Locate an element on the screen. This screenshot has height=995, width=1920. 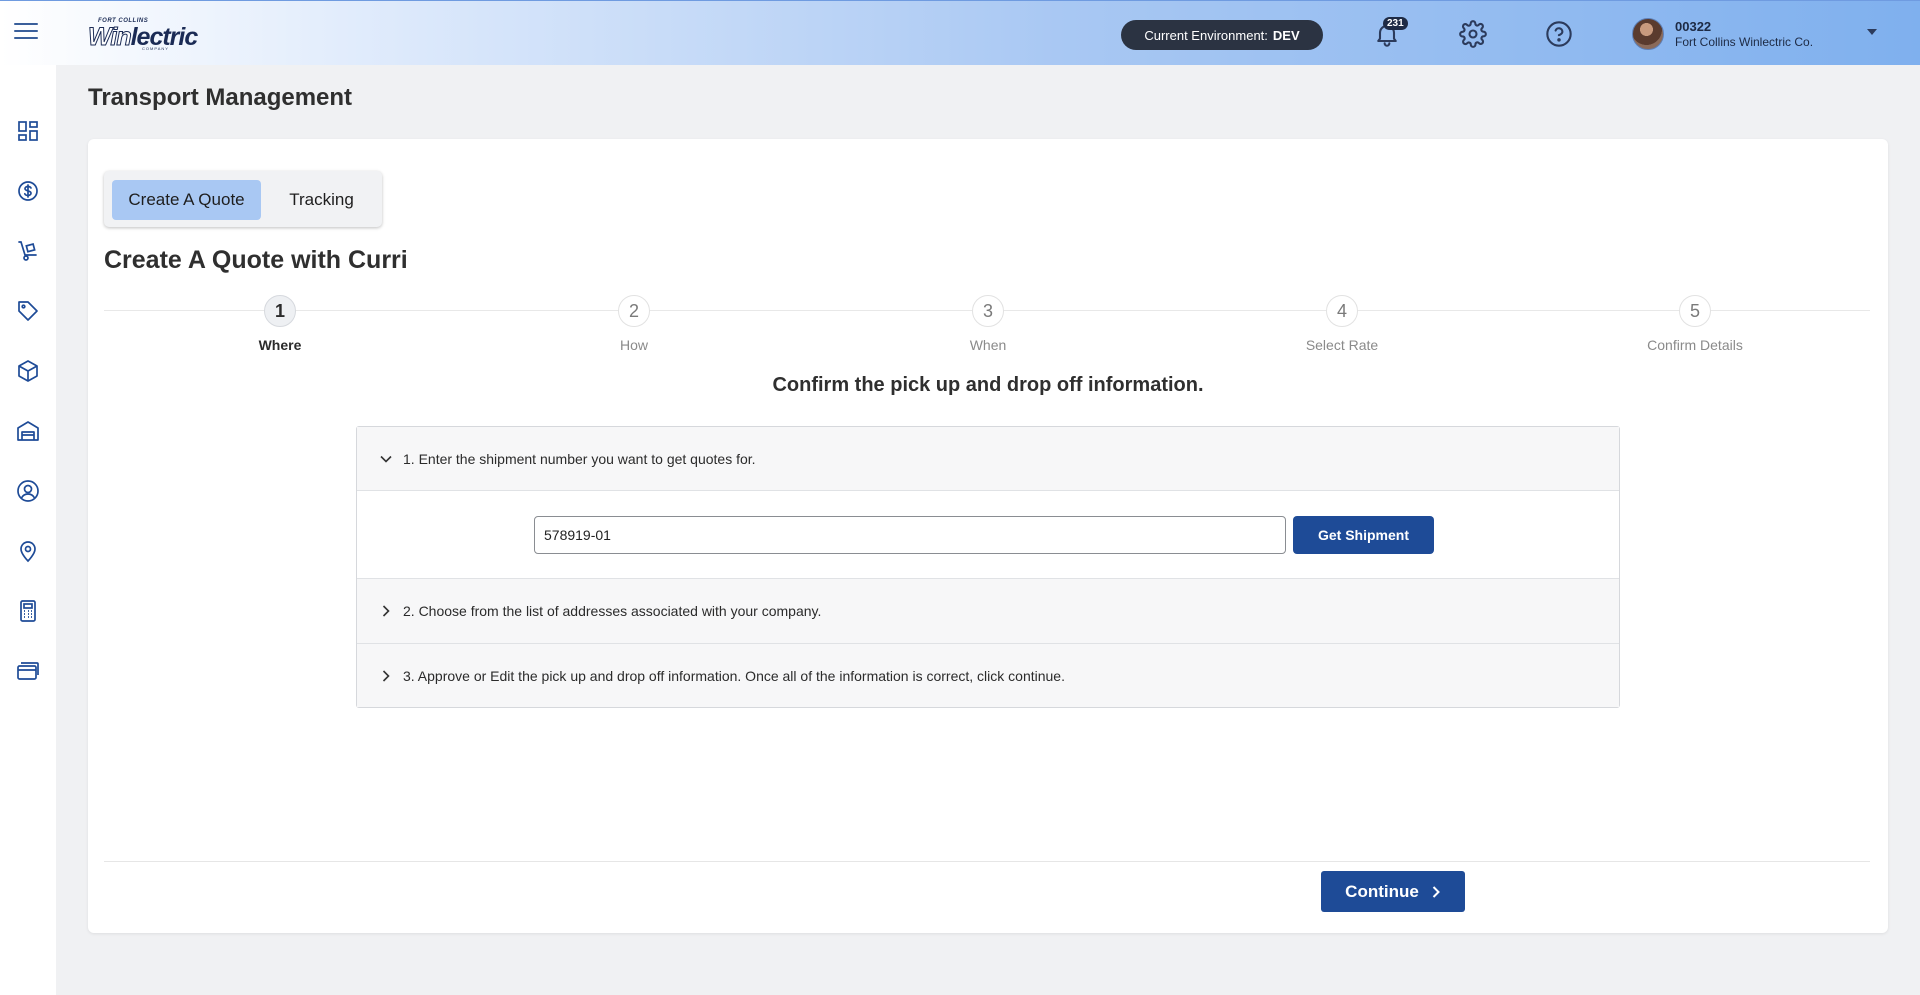
step-number: 5 is located at coordinates (1695, 311).